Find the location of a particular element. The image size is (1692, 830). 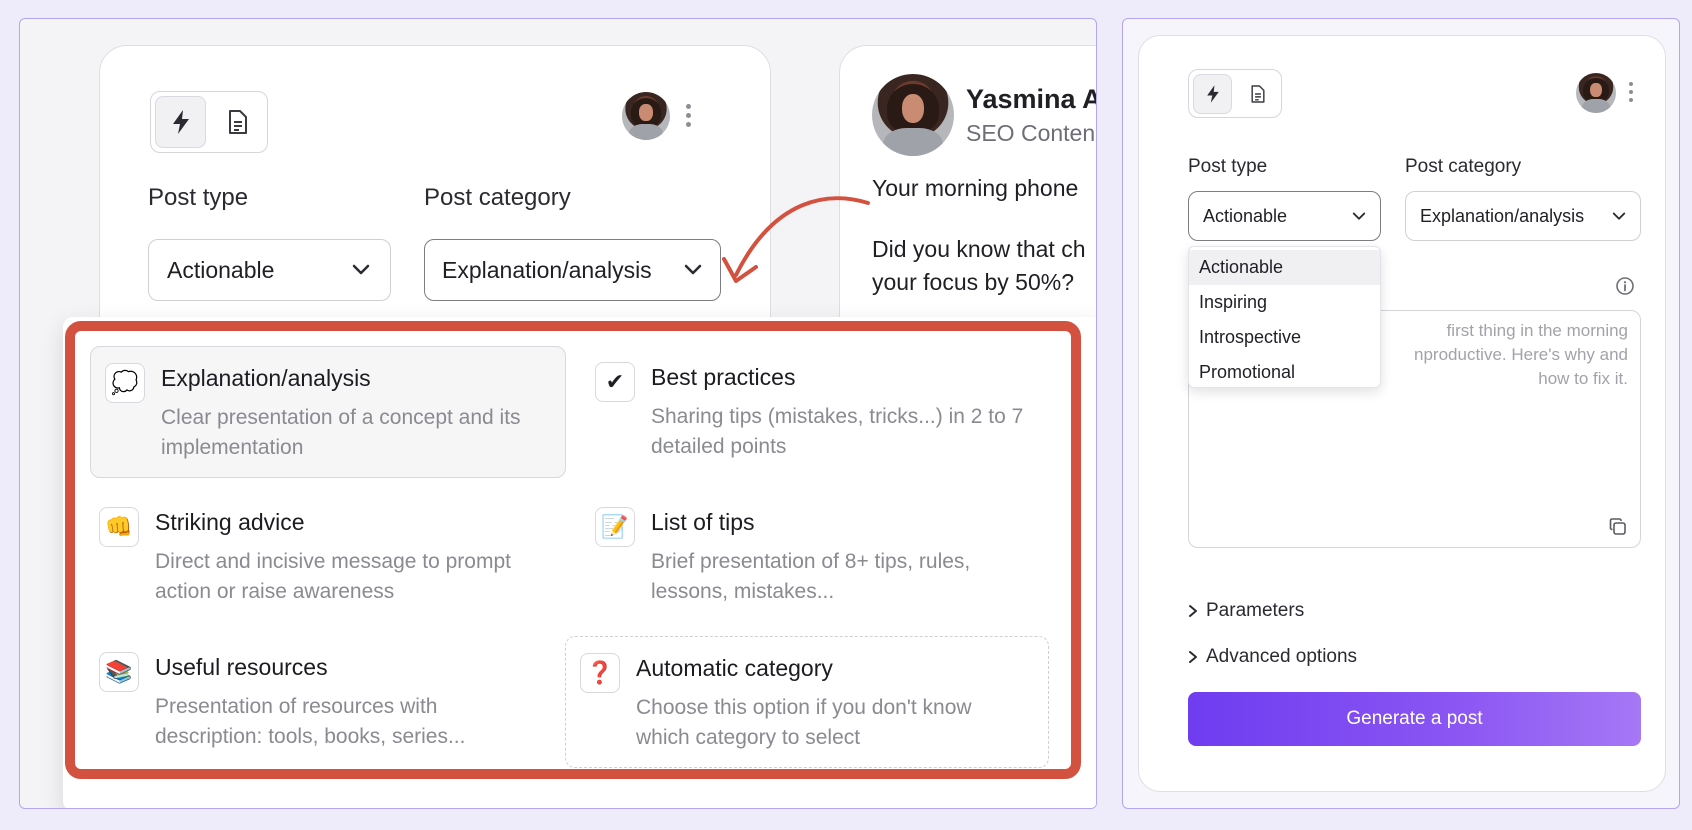

post-text-line: Did you know that ch is located at coordinates (979, 249).